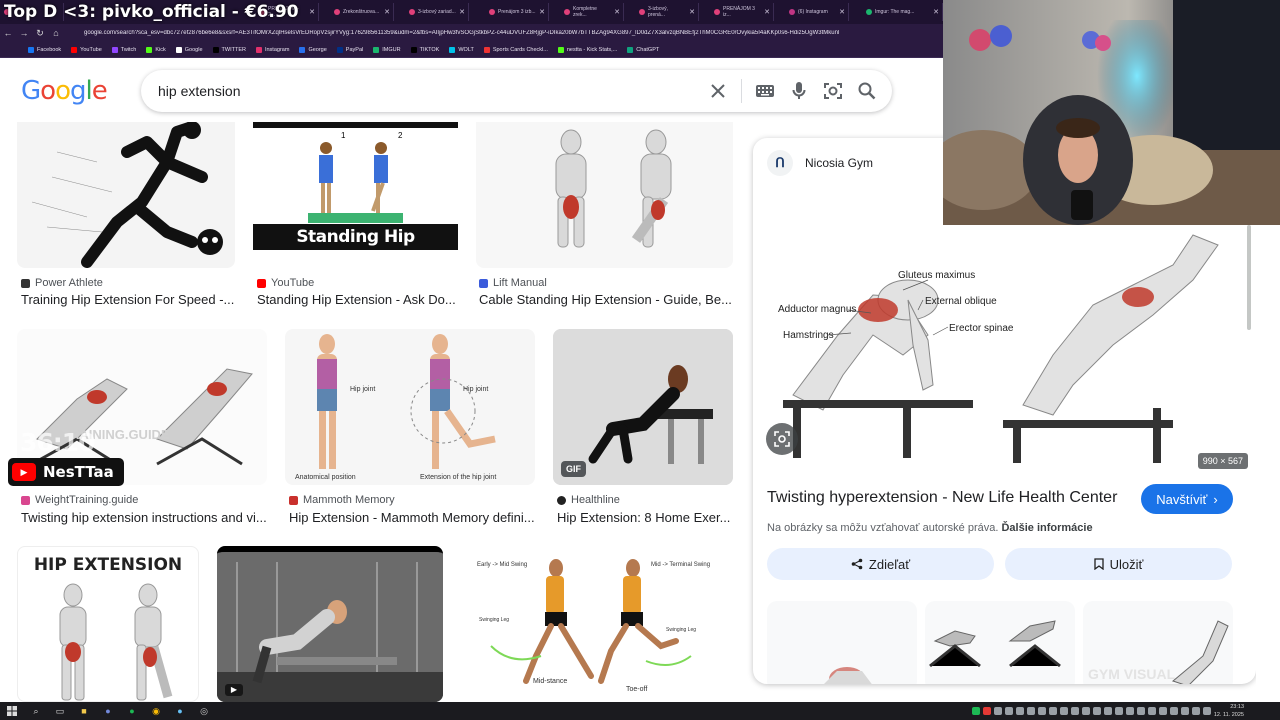 This screenshot has width=1280, height=720. I want to click on bookmark-item: TIKTOK, so click(424, 49).